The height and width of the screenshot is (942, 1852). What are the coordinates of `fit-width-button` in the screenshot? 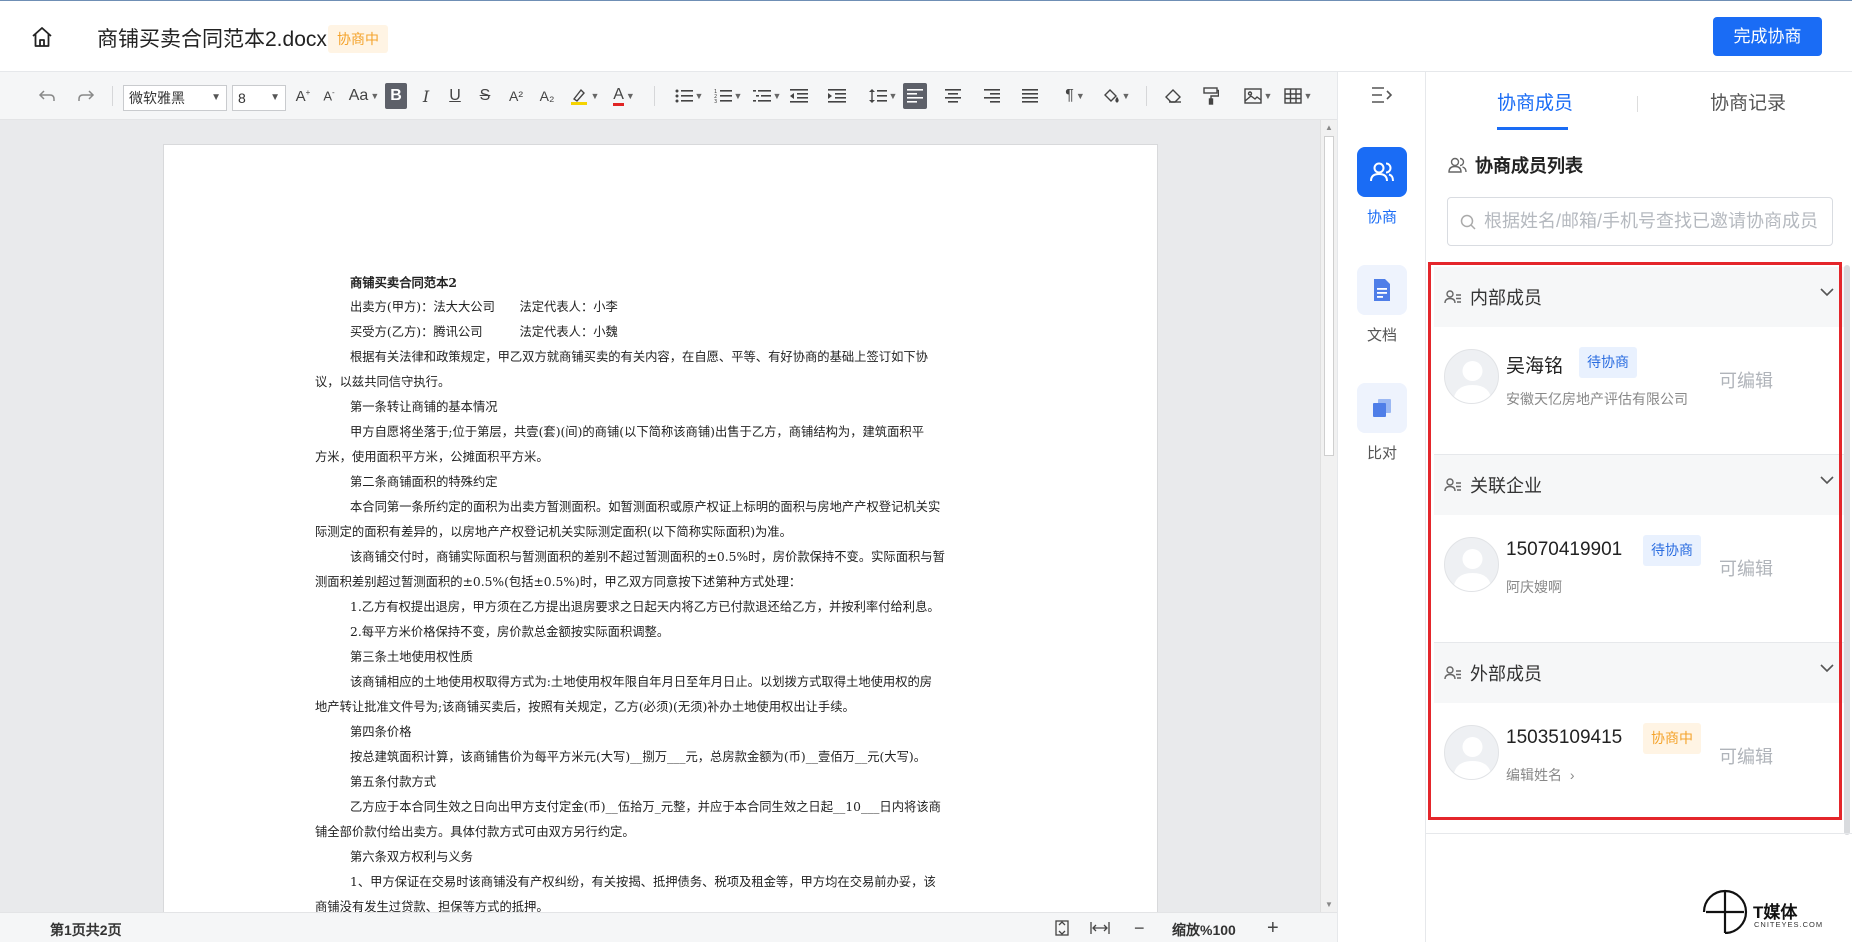 It's located at (1100, 928).